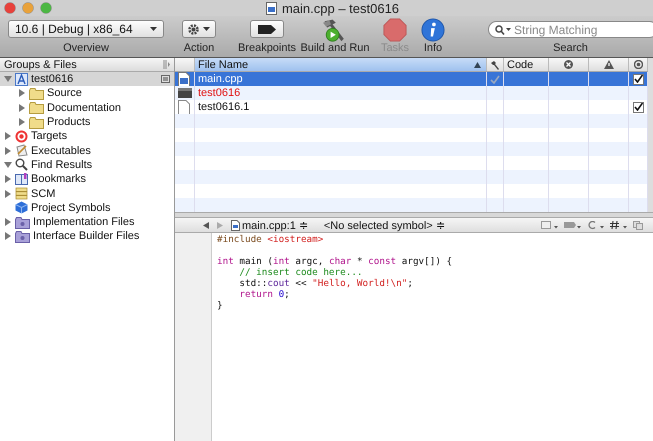  What do you see at coordinates (267, 48) in the screenshot?
I see `toolbar-label: Breakpoints` at bounding box center [267, 48].